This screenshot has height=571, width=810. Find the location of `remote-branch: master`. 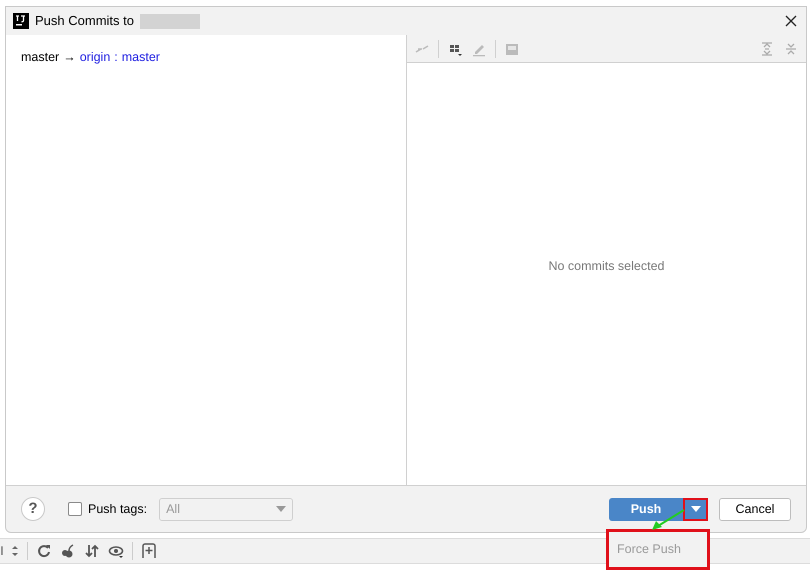

remote-branch: master is located at coordinates (141, 57).